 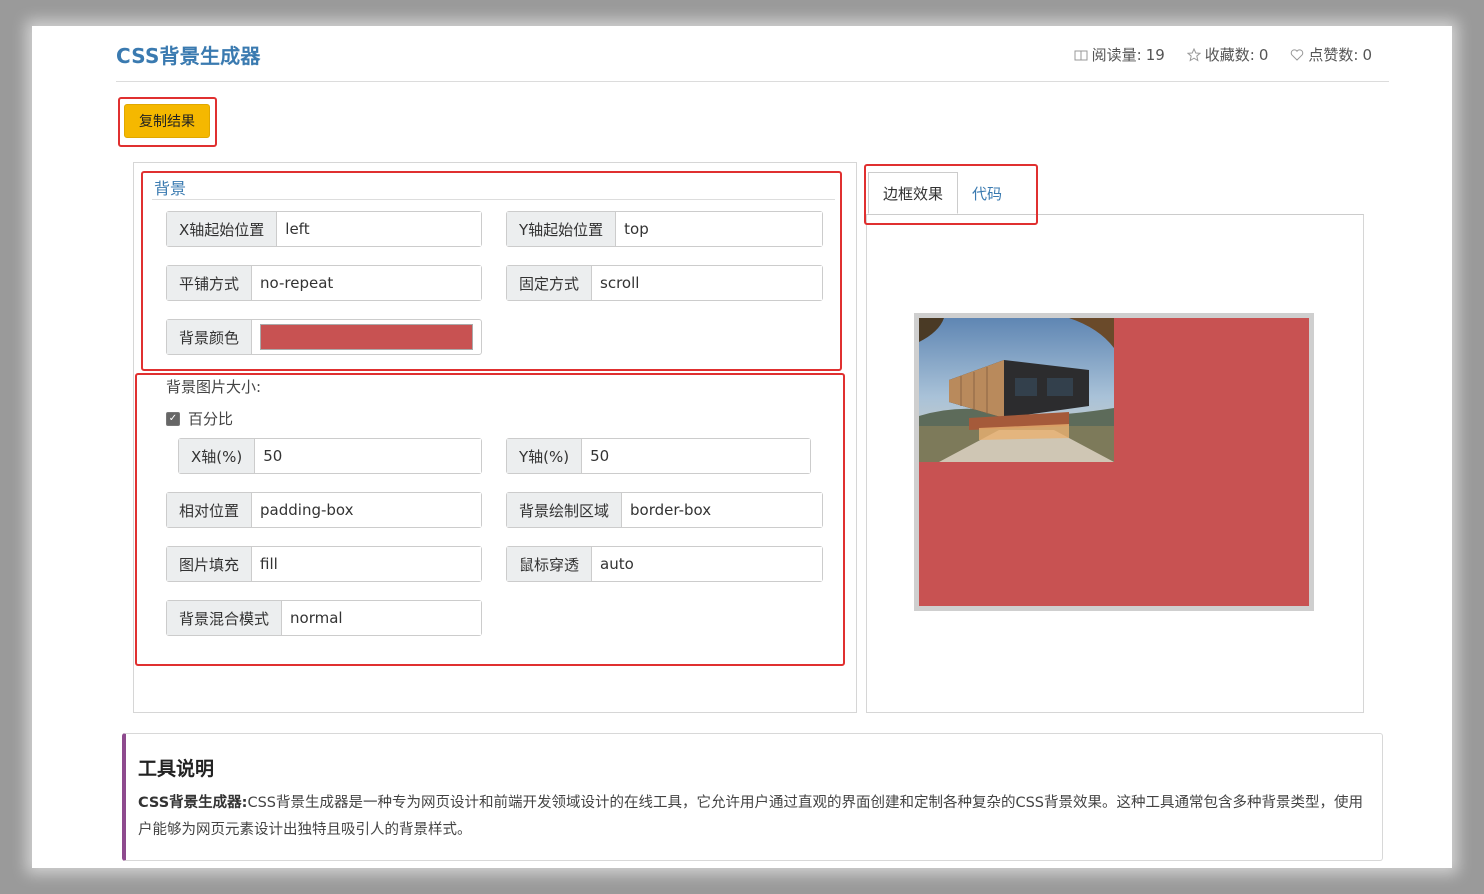 I want to click on star-icon, so click(x=1193, y=54).